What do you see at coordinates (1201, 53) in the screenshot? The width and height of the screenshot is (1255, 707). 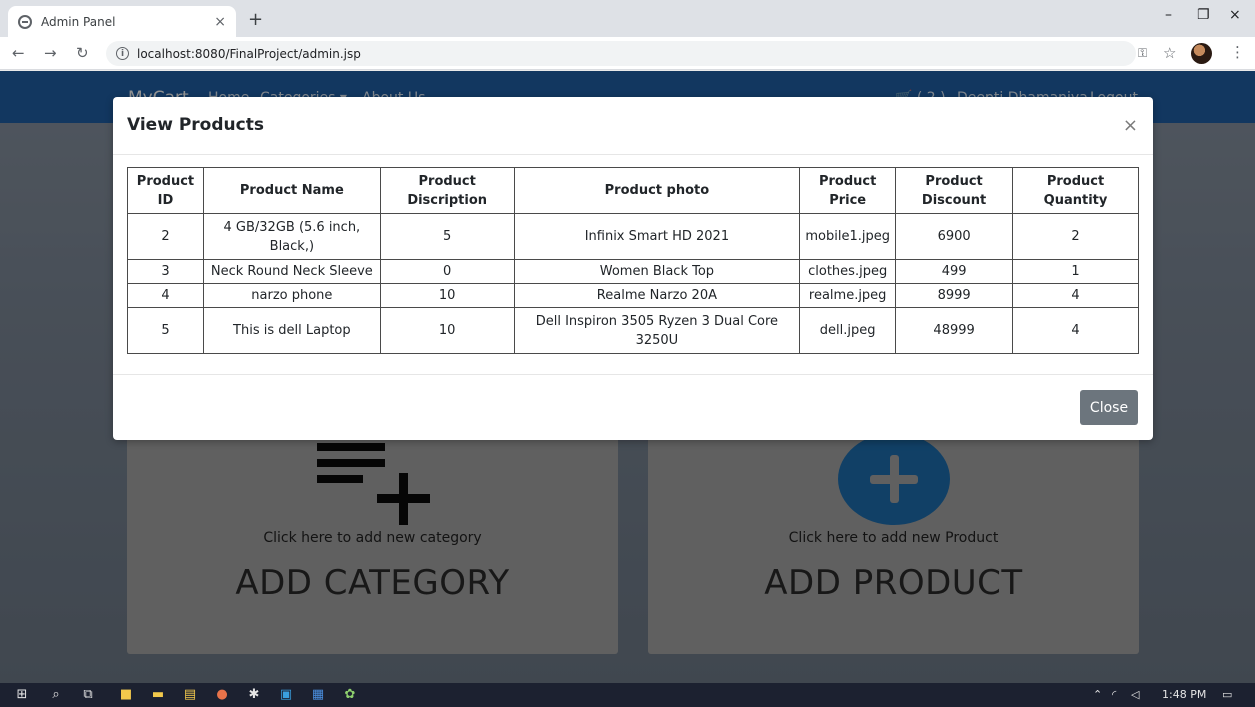 I see `profile-avatar-icon` at bounding box center [1201, 53].